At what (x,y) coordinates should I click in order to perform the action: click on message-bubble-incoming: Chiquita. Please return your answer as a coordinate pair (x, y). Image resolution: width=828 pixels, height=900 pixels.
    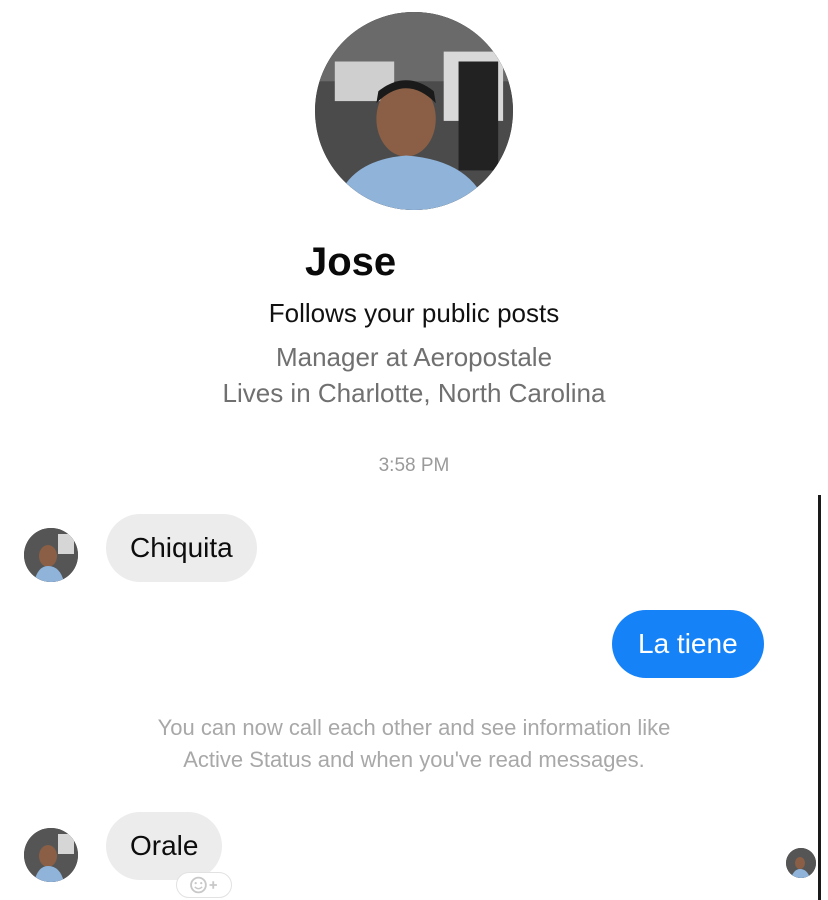
    Looking at the image, I should click on (181, 548).